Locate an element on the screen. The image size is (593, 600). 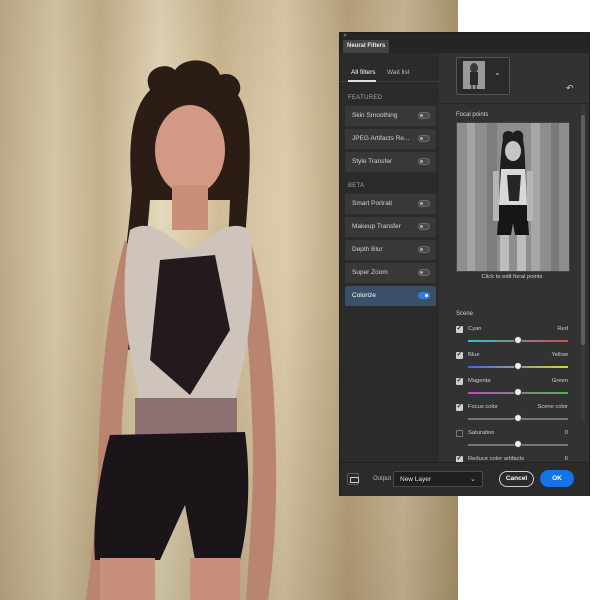
filter-label: Smart Portrait is located at coordinates (372, 203).